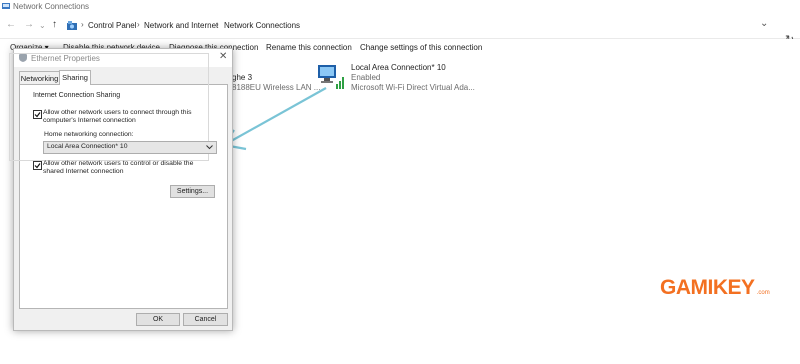 The width and height of the screenshot is (800, 364). What do you see at coordinates (763, 293) in the screenshot?
I see `watermark-suffix: .com` at bounding box center [763, 293].